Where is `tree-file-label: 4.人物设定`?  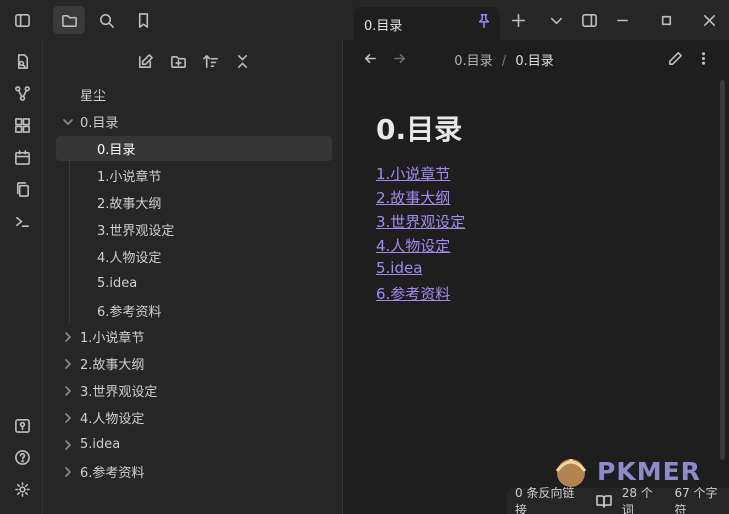
tree-file-label: 4.人物设定 is located at coordinates (129, 258).